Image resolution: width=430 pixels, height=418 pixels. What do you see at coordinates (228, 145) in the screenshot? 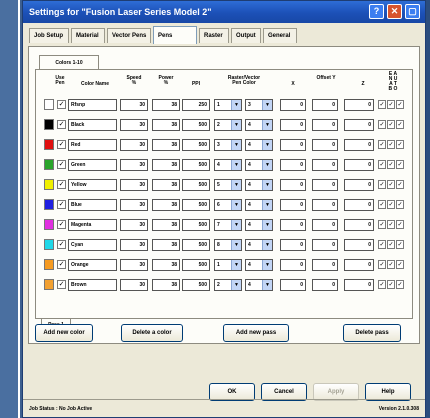
I see `raster-pen-select: 3 ▼` at bounding box center [228, 145].